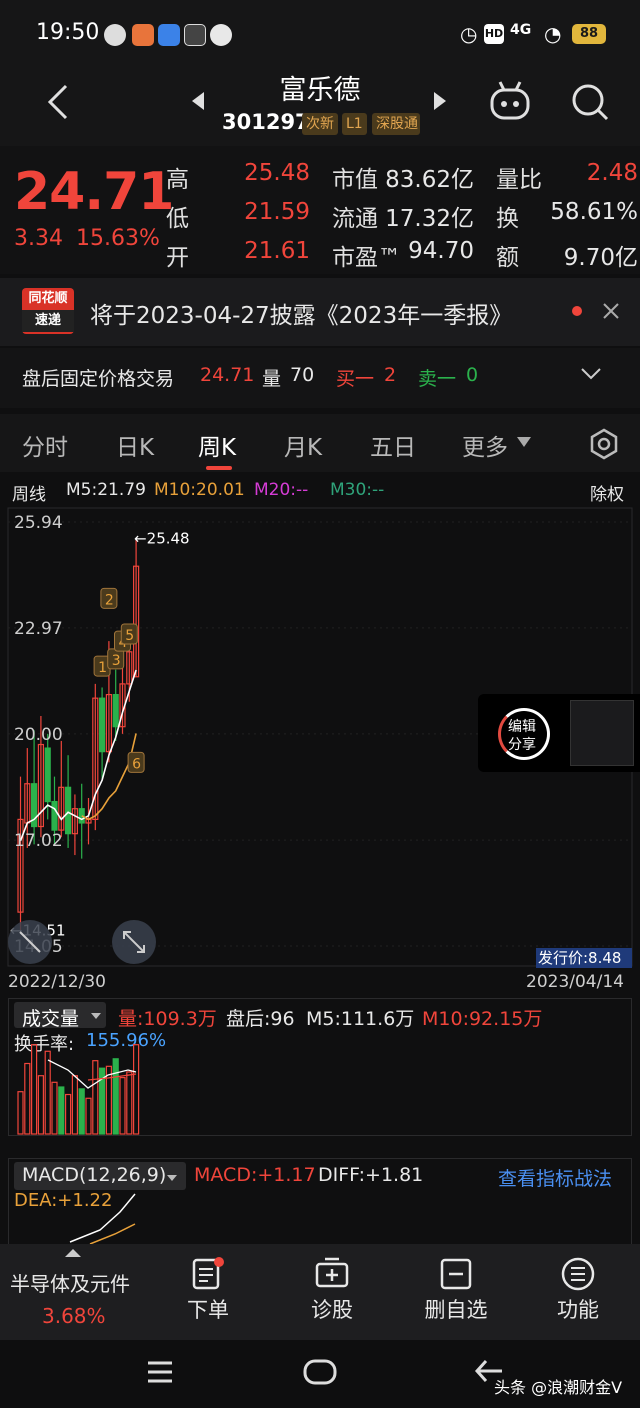 This screenshot has height=1408, width=640. Describe the element at coordinates (73, 1253) in the screenshot. I see `chevron-up-icon` at that location.